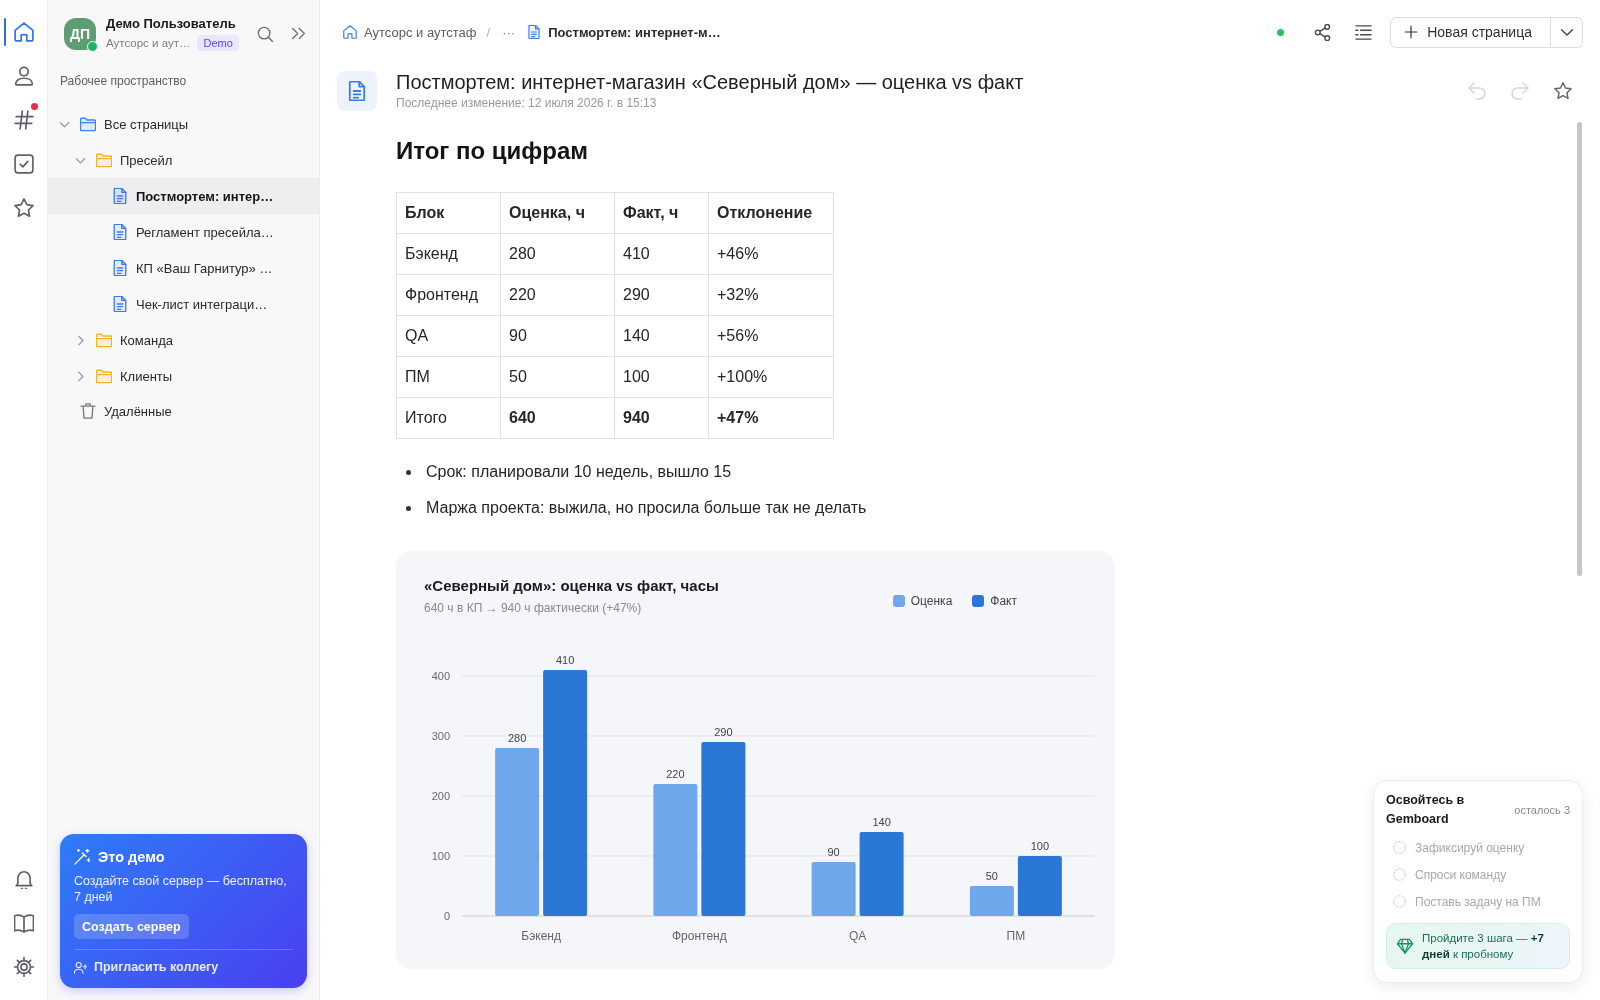 This screenshot has width=1600, height=1000. Describe the element at coordinates (440, 796) in the screenshot. I see `y-axis-label: 200` at that location.